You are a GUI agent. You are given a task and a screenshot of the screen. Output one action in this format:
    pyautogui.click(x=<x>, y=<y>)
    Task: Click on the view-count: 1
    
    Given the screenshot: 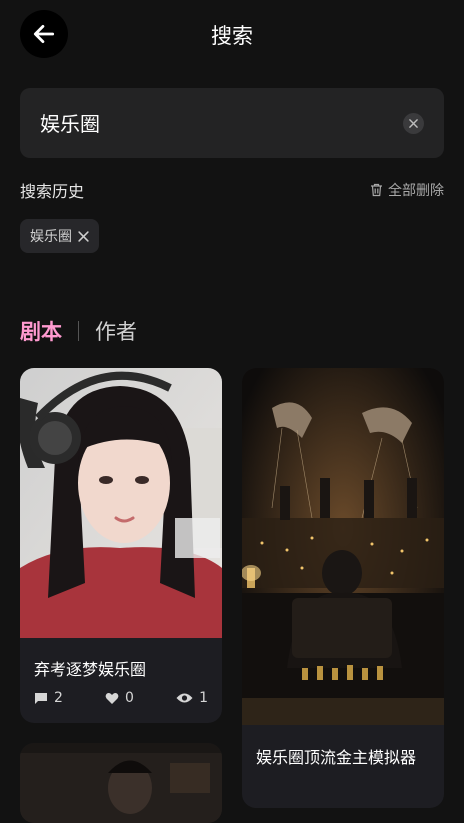 What is the action you would take?
    pyautogui.click(x=192, y=698)
    